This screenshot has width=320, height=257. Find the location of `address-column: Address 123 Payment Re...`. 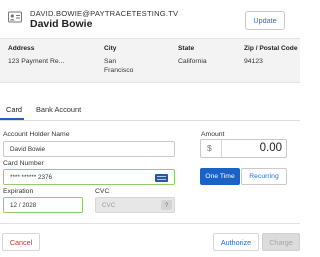

address-column: Address 123 Payment Re... is located at coordinates (36, 55).